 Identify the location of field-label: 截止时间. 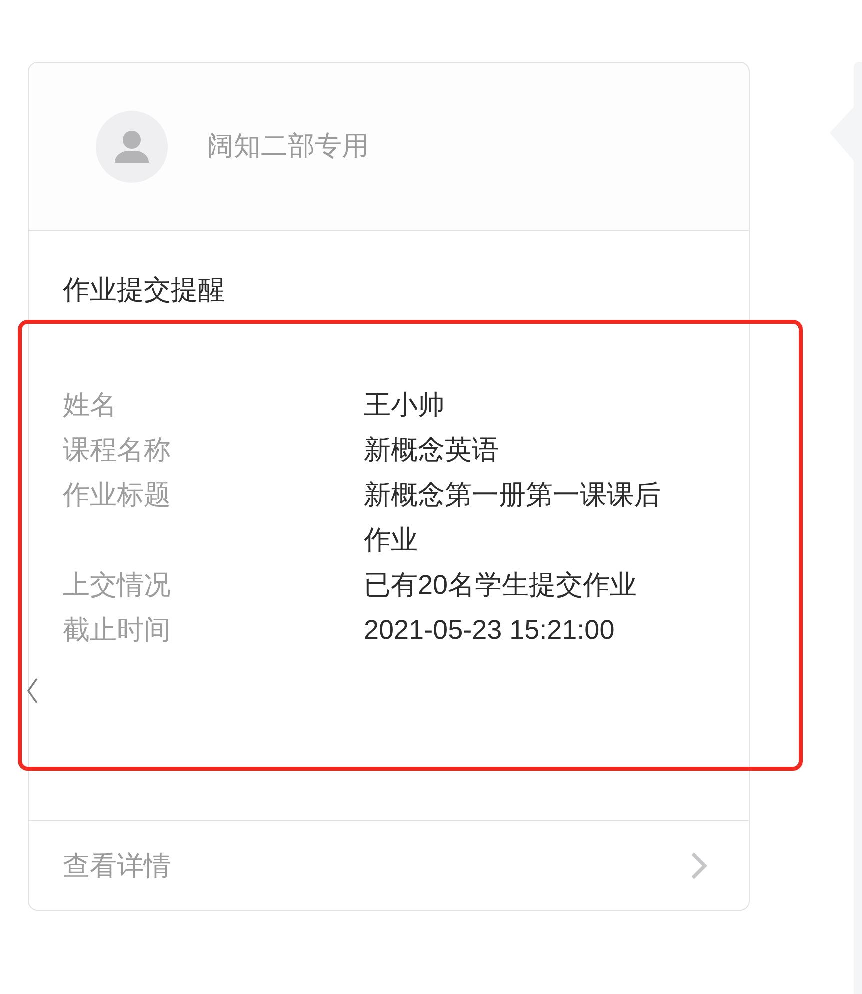
(117, 630).